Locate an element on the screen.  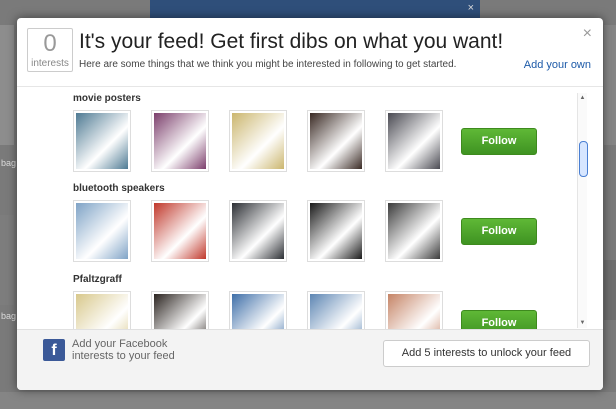
scroll-up-arrow-icon: ▲ is located at coordinates (582, 98).